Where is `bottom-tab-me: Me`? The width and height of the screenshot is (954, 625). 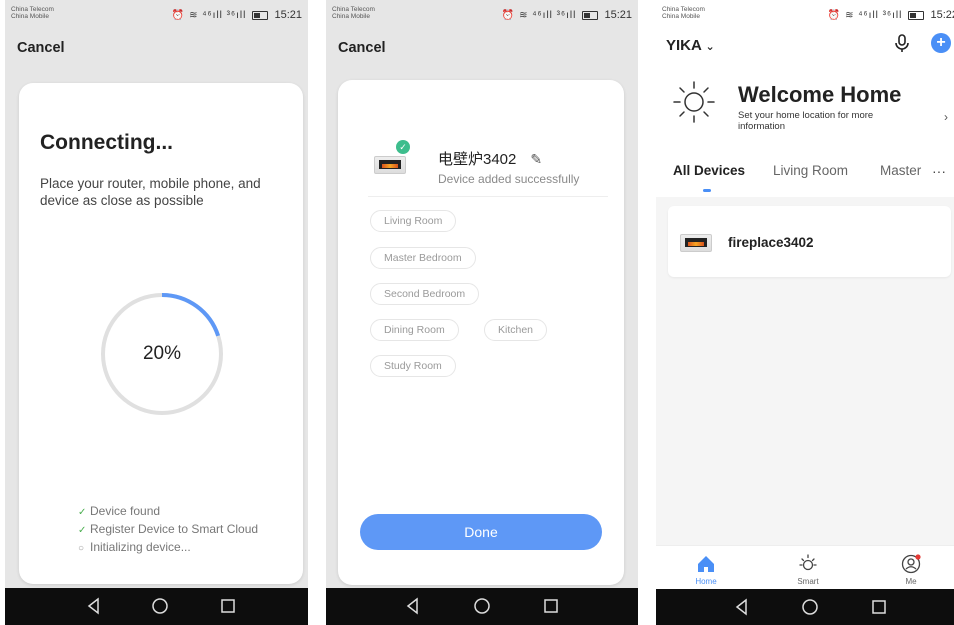 bottom-tab-me: Me is located at coordinates (911, 566).